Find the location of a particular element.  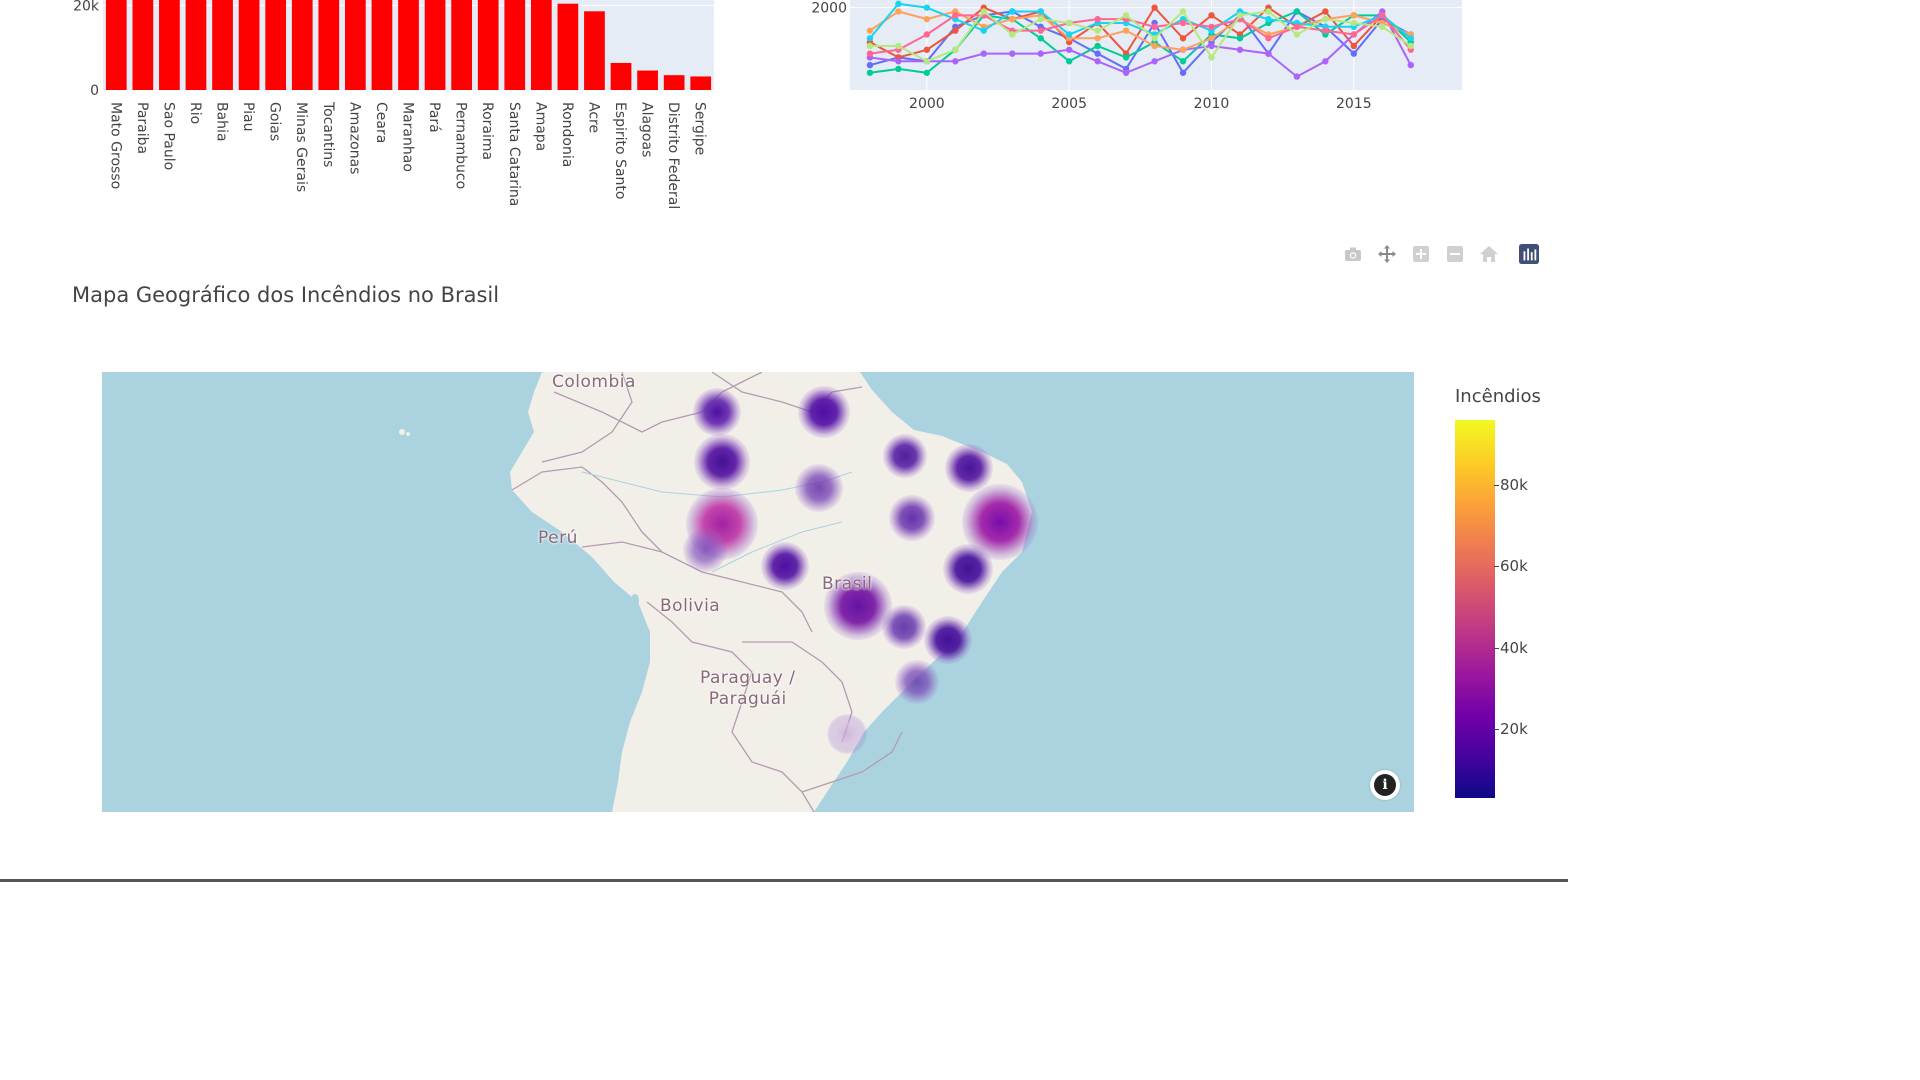

line-x-tick-label: 2015 is located at coordinates (1354, 104).